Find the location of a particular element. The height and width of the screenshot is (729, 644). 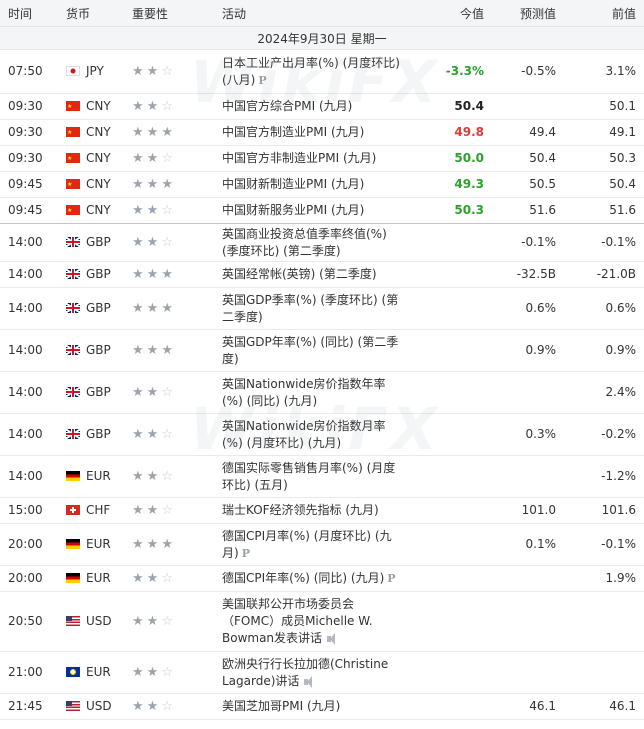

table-row: 09:30CNY★★☆中国官方综合PMI (九月)50.450.1 is located at coordinates (322, 106).